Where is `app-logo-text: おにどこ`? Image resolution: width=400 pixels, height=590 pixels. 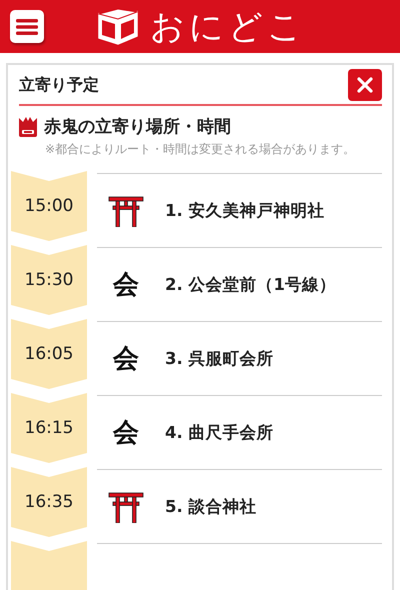 app-logo-text: おにどこ is located at coordinates (228, 27).